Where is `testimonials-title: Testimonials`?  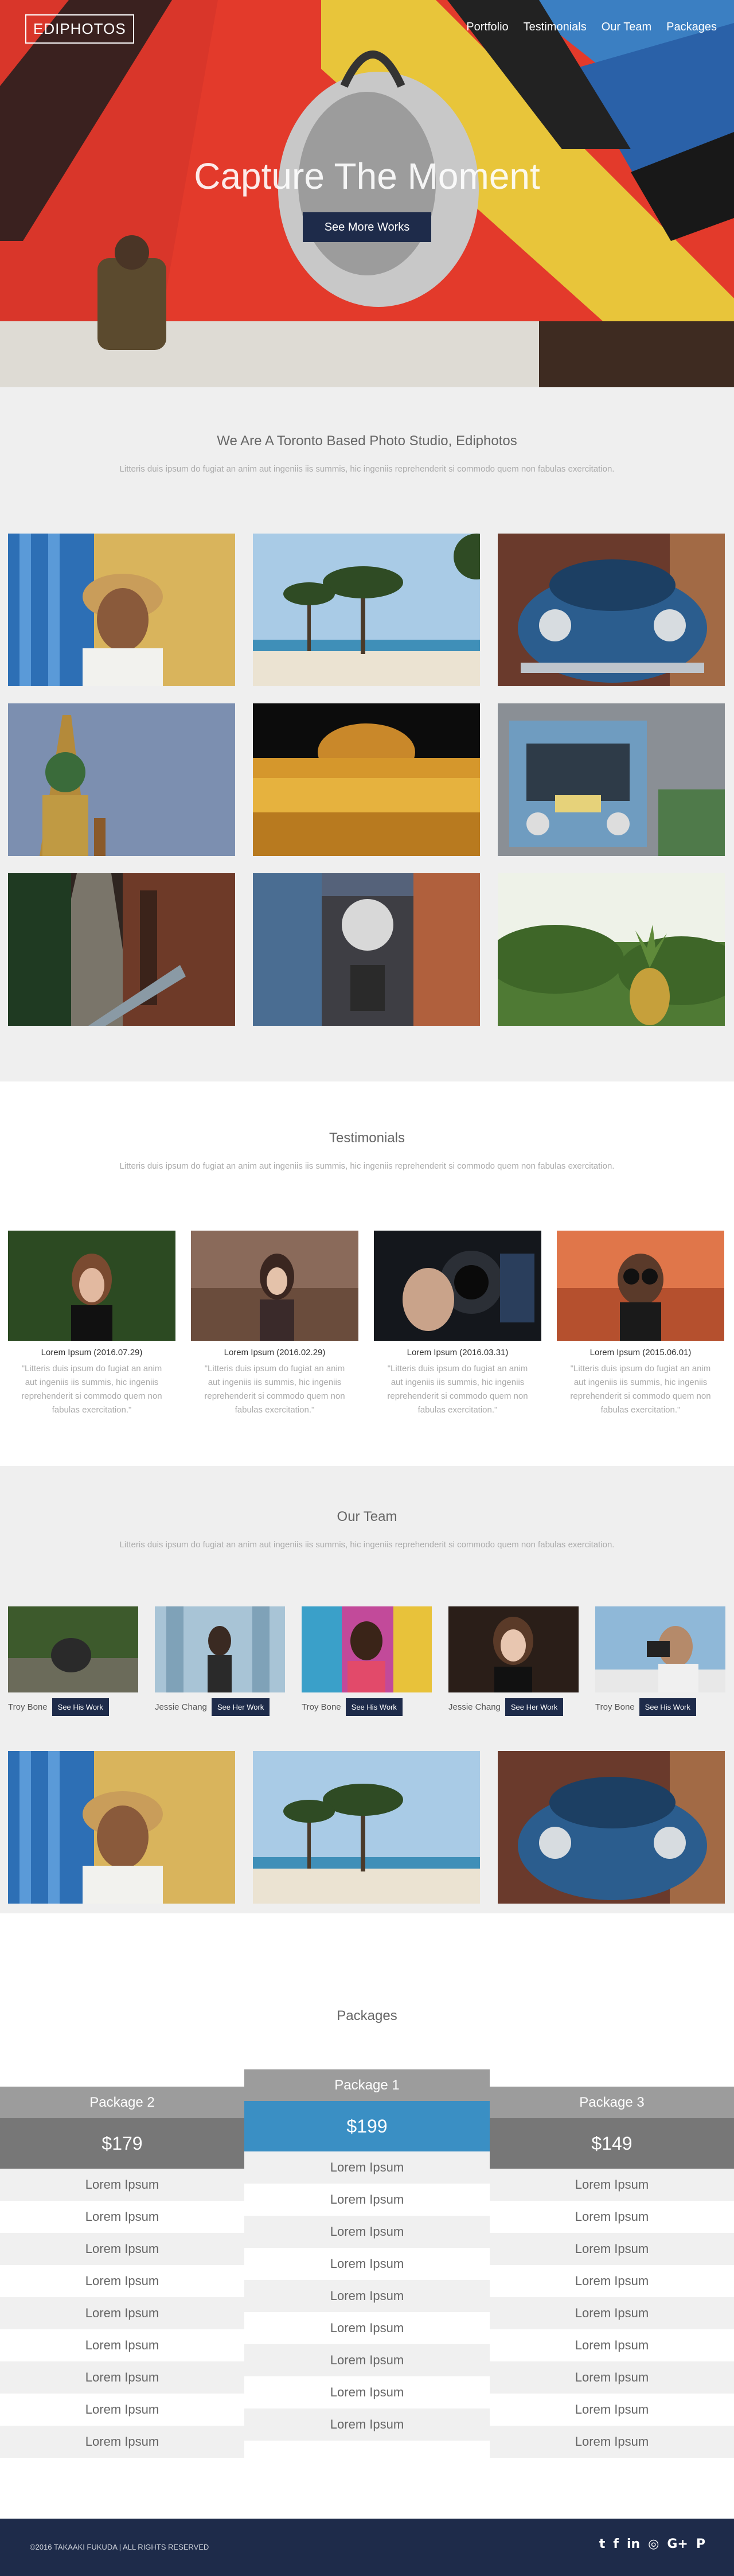
testimonials-title: Testimonials is located at coordinates (367, 1138).